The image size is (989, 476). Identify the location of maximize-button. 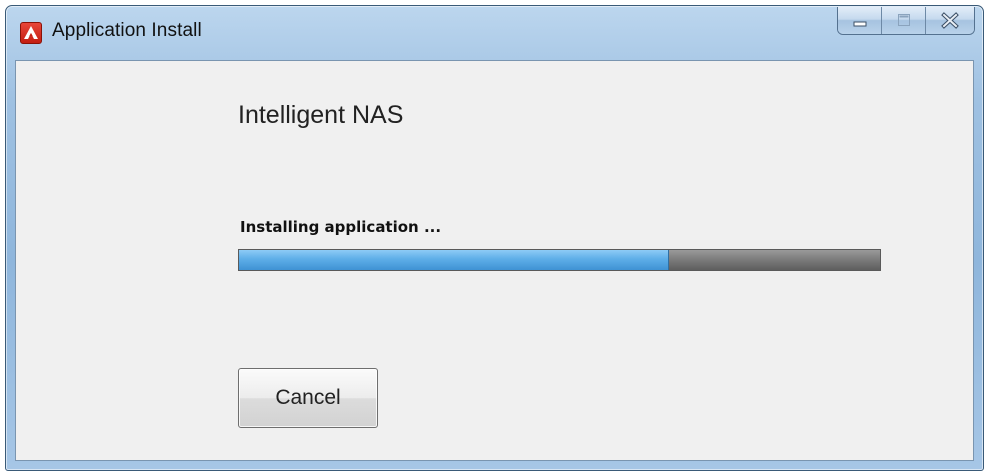
(904, 20).